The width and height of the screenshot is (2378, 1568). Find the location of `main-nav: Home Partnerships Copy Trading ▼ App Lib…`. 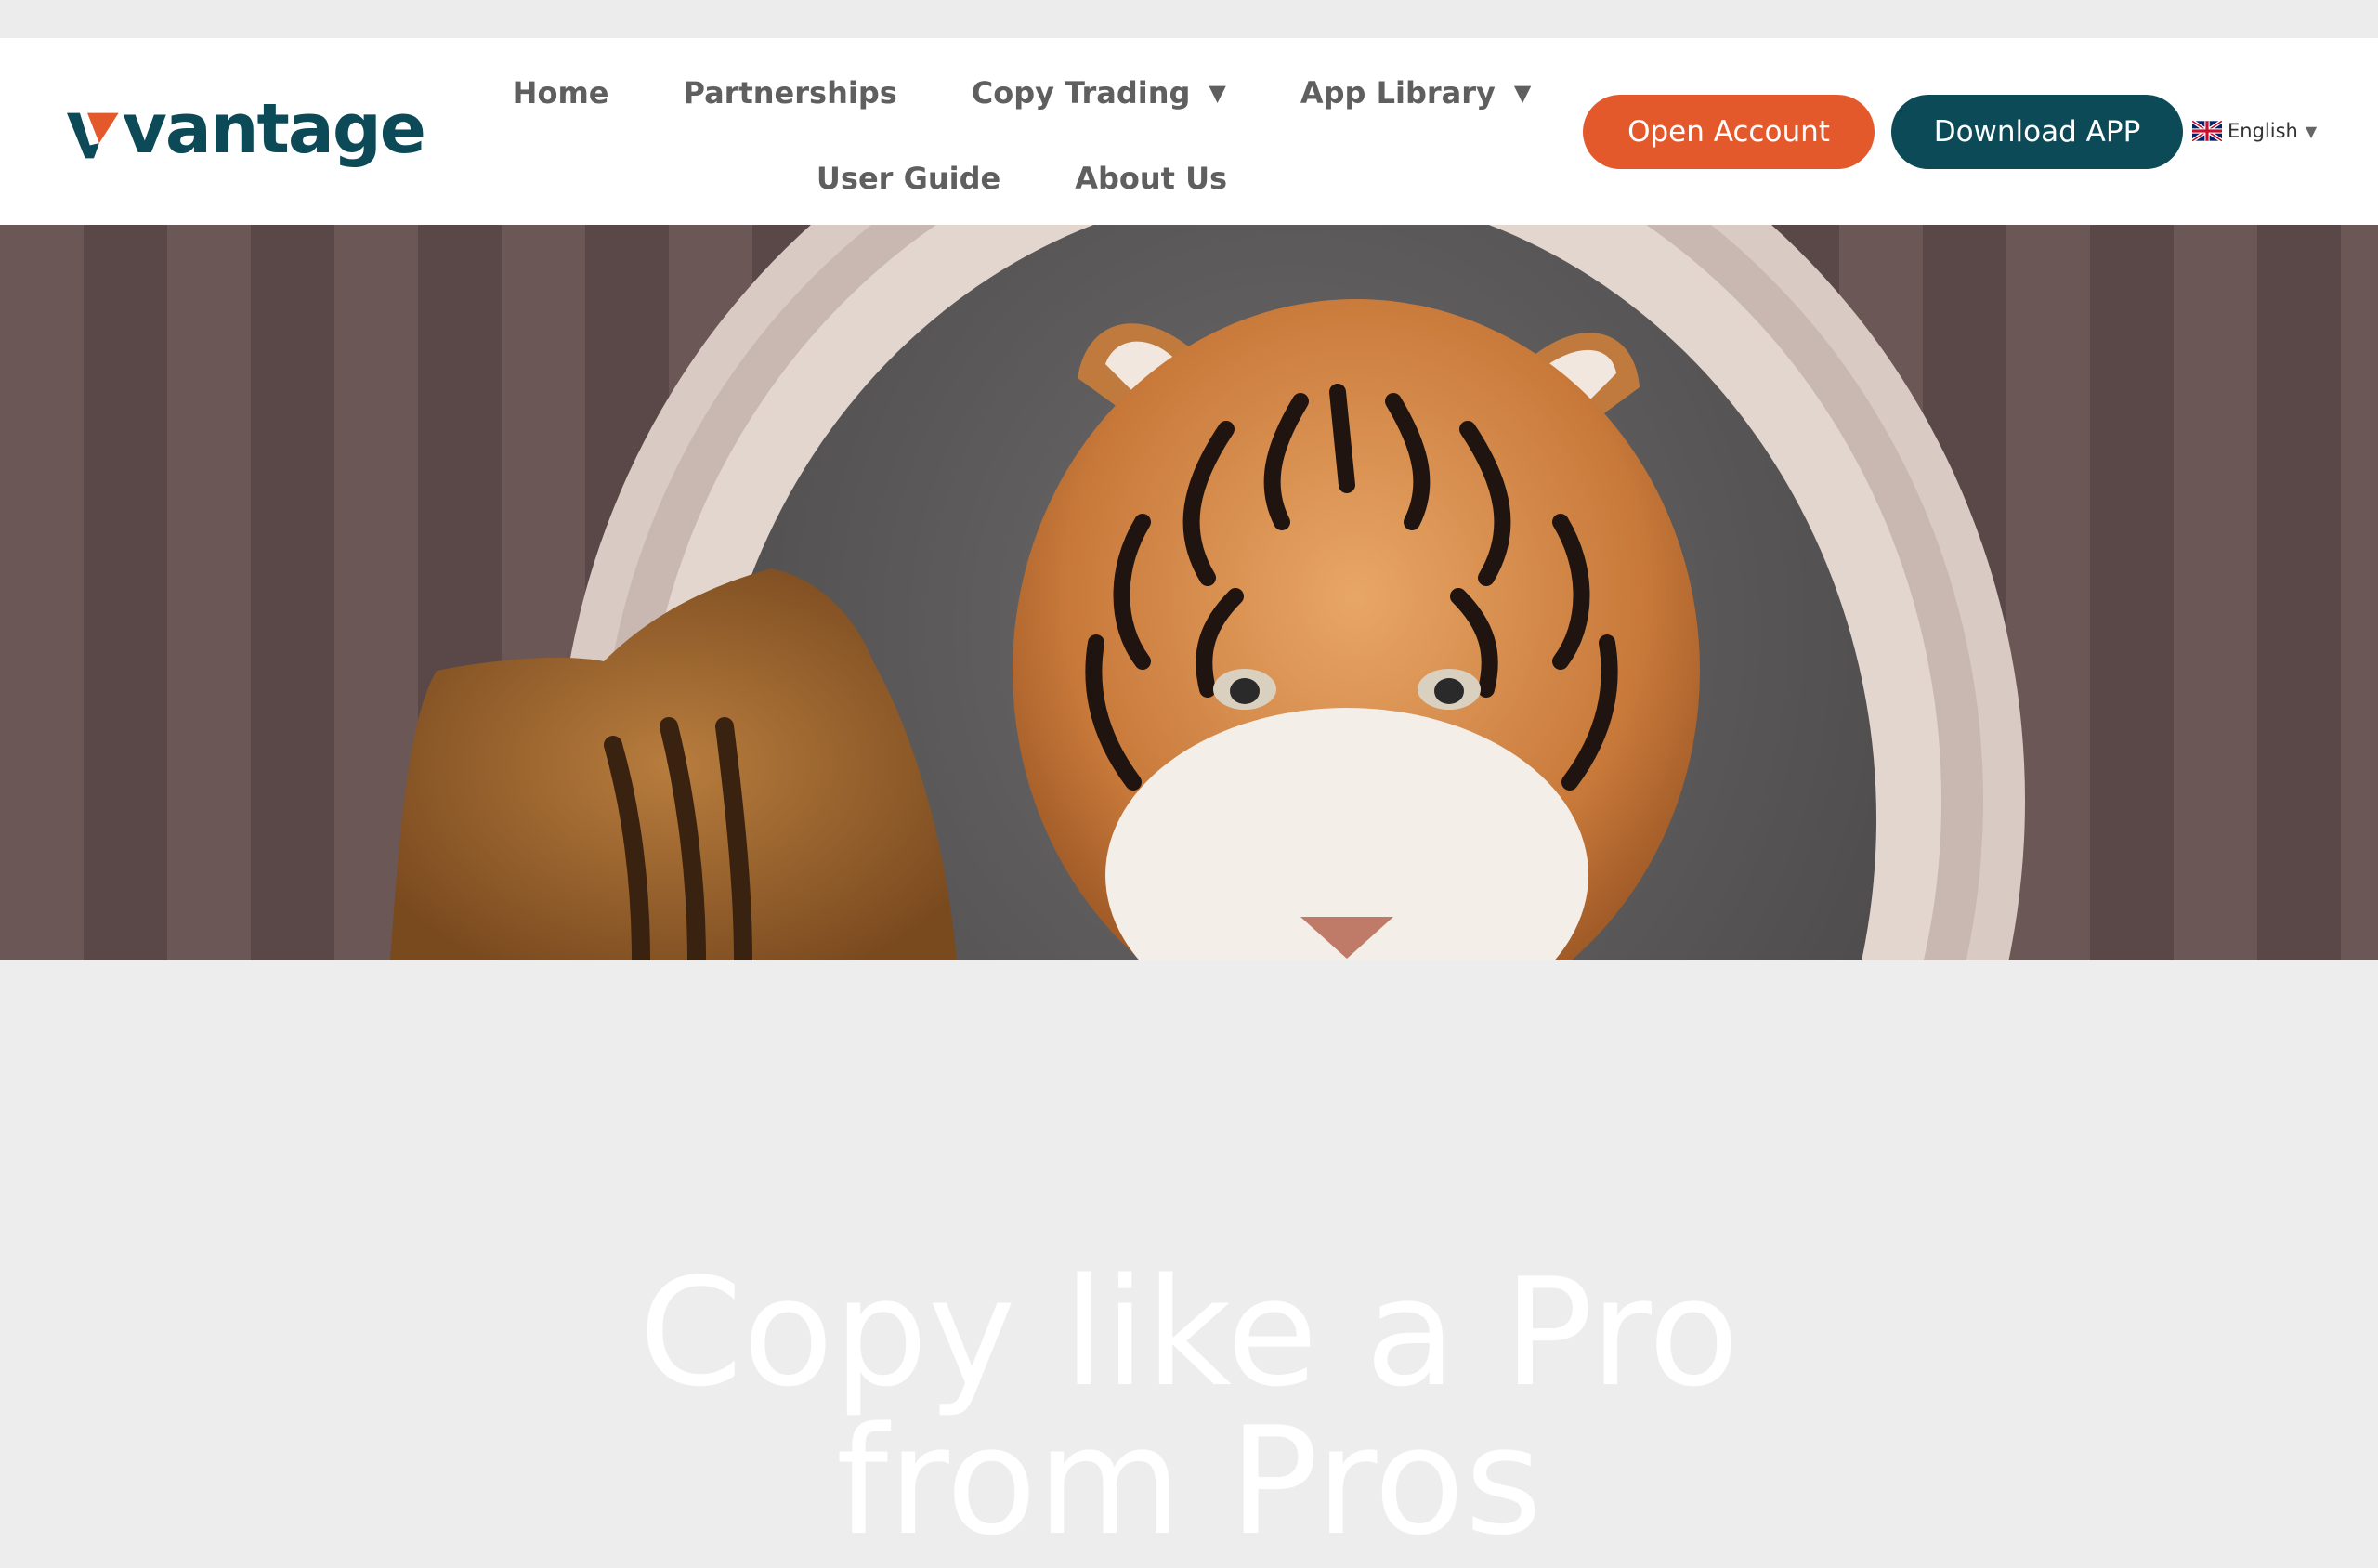

main-nav: Home Partnerships Copy Trading ▼ App Lib… is located at coordinates (1022, 131).